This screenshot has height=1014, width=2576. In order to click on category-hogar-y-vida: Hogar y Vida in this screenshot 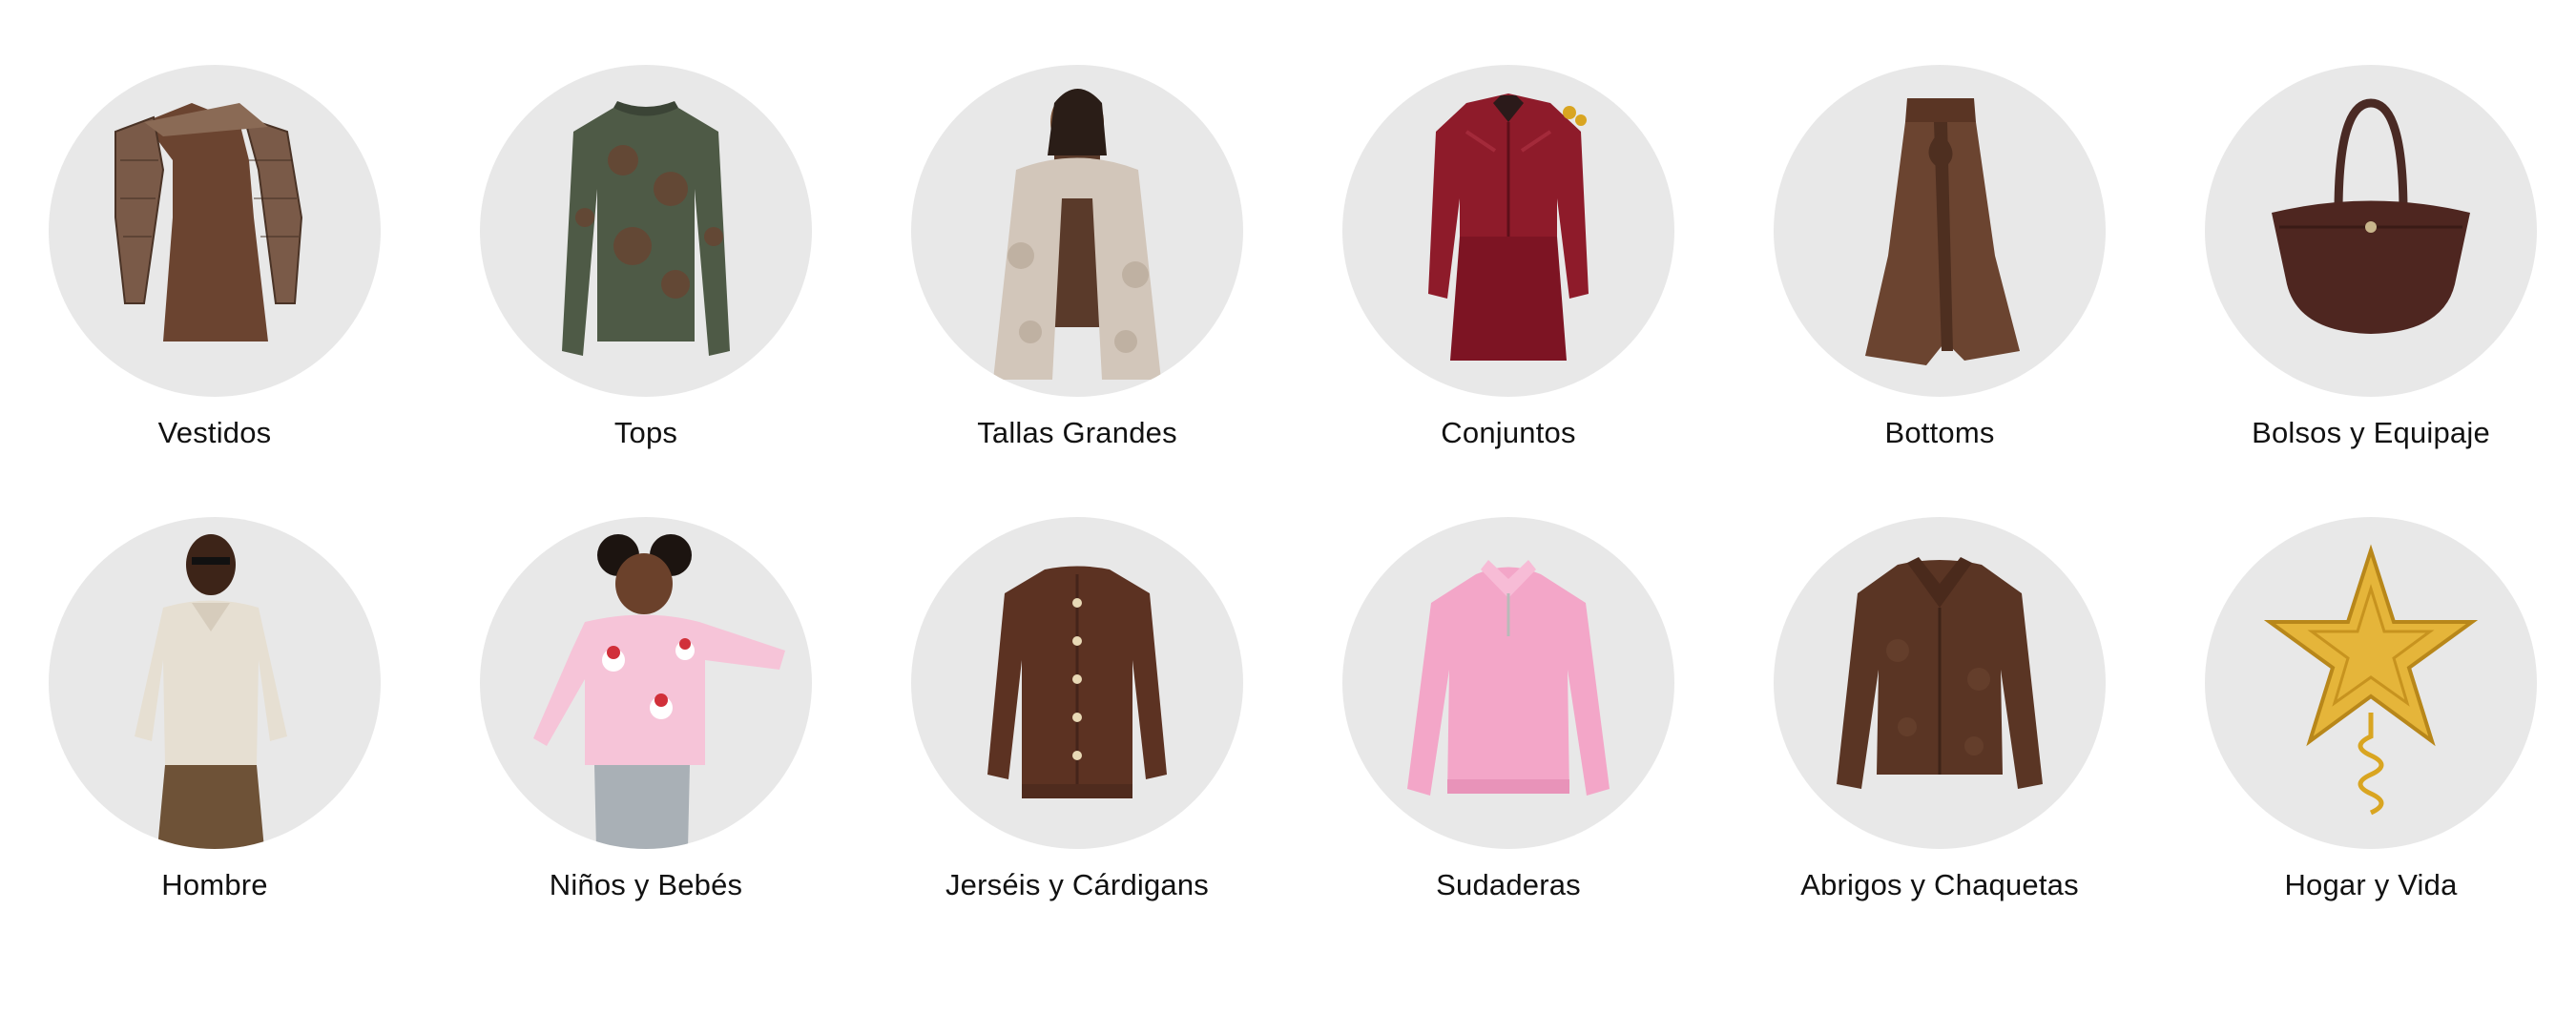, I will do `click(2371, 727)`.